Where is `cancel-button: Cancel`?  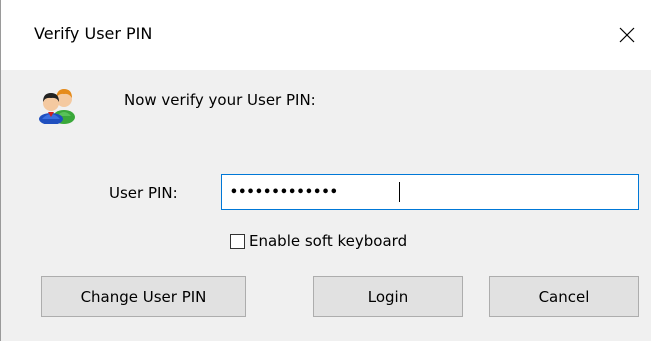
cancel-button: Cancel is located at coordinates (564, 296).